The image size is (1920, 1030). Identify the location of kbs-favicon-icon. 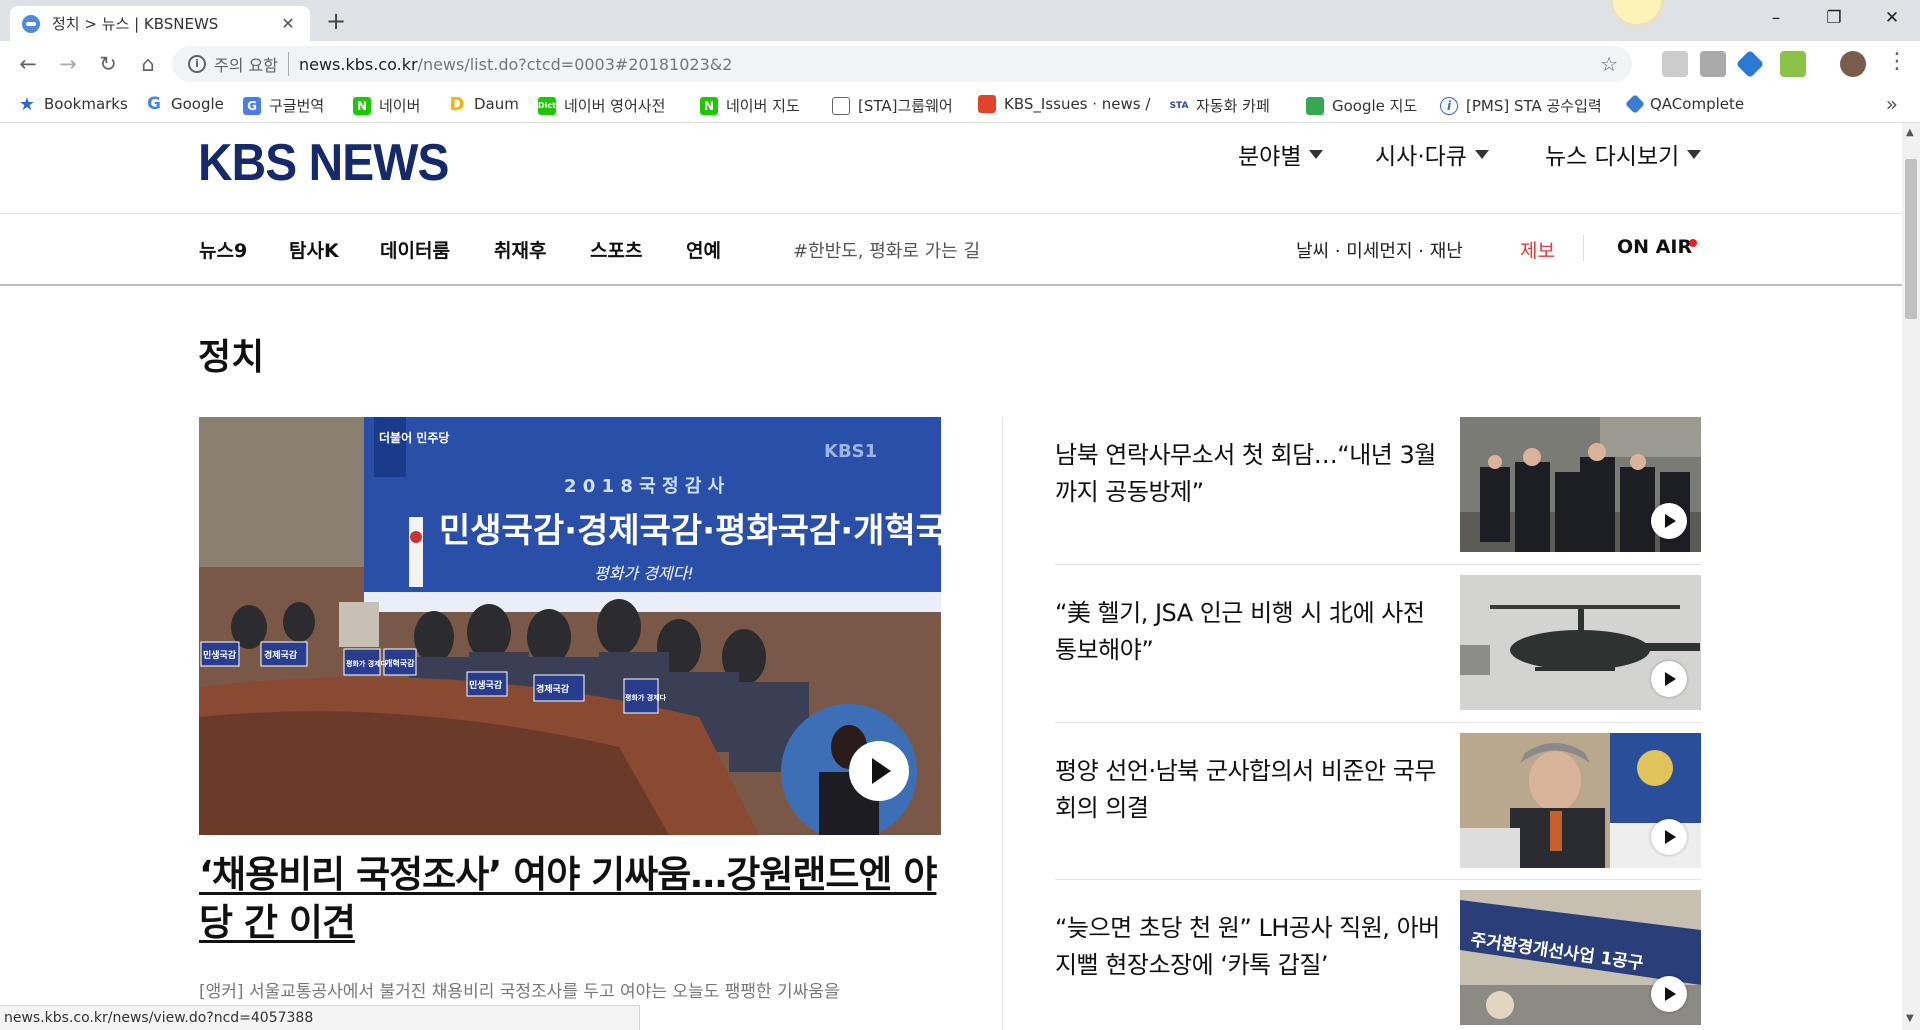
(31, 23).